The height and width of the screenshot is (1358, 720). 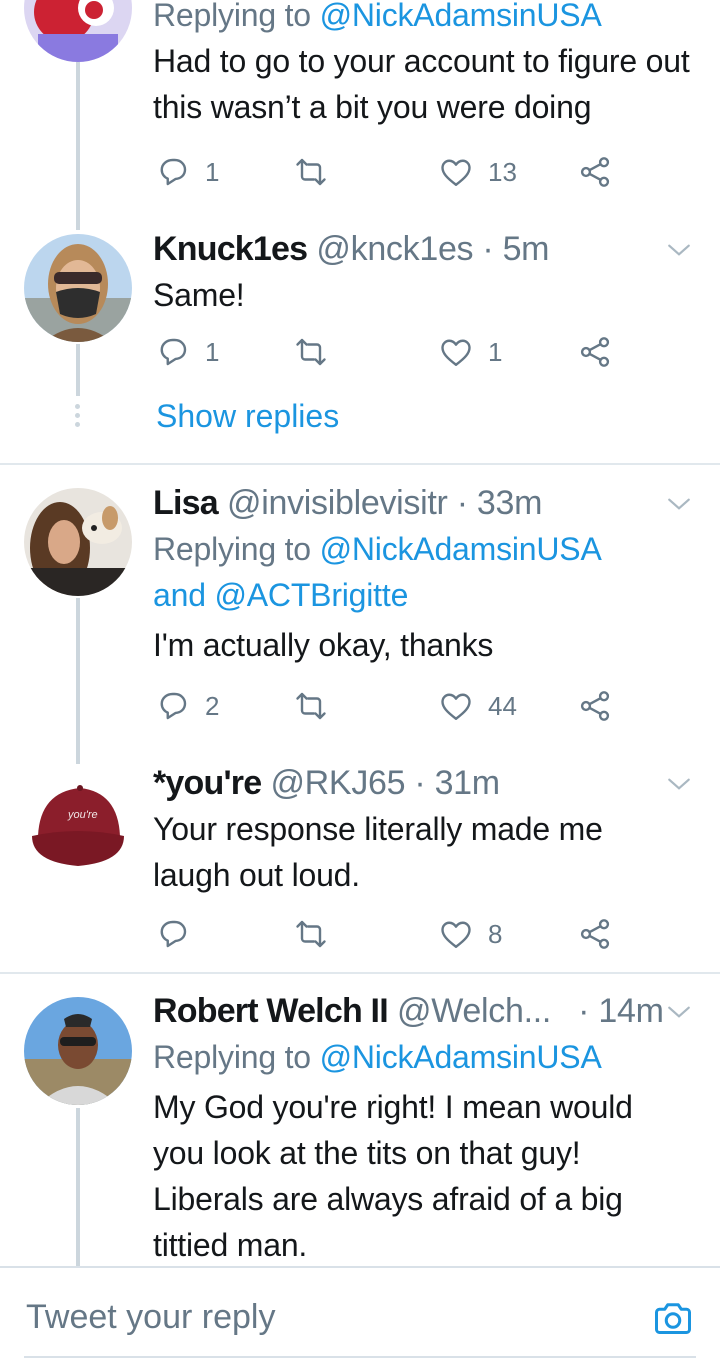 I want to click on avatar: you're, so click(x=78, y=820).